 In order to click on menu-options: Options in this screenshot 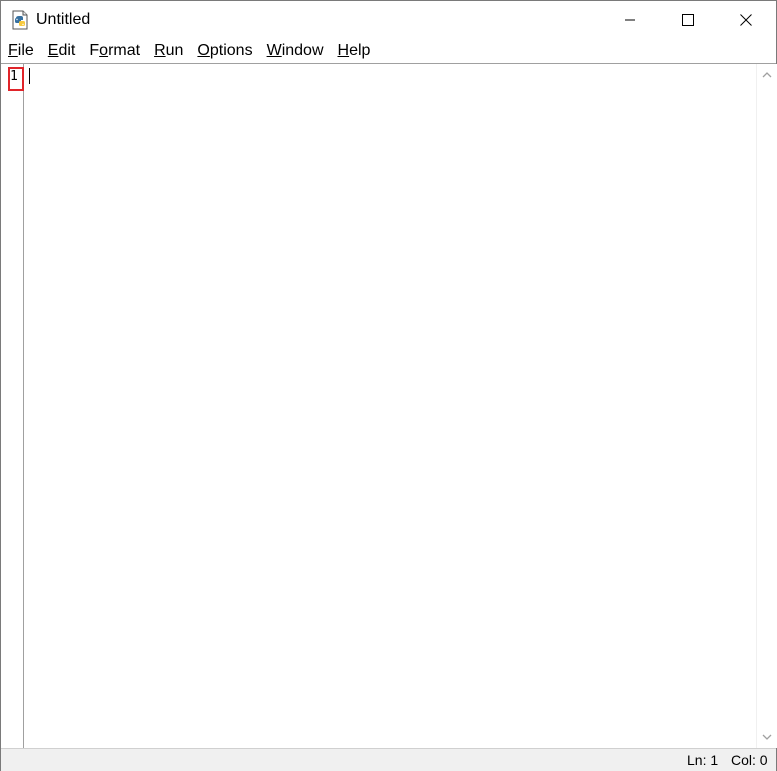, I will do `click(224, 51)`.